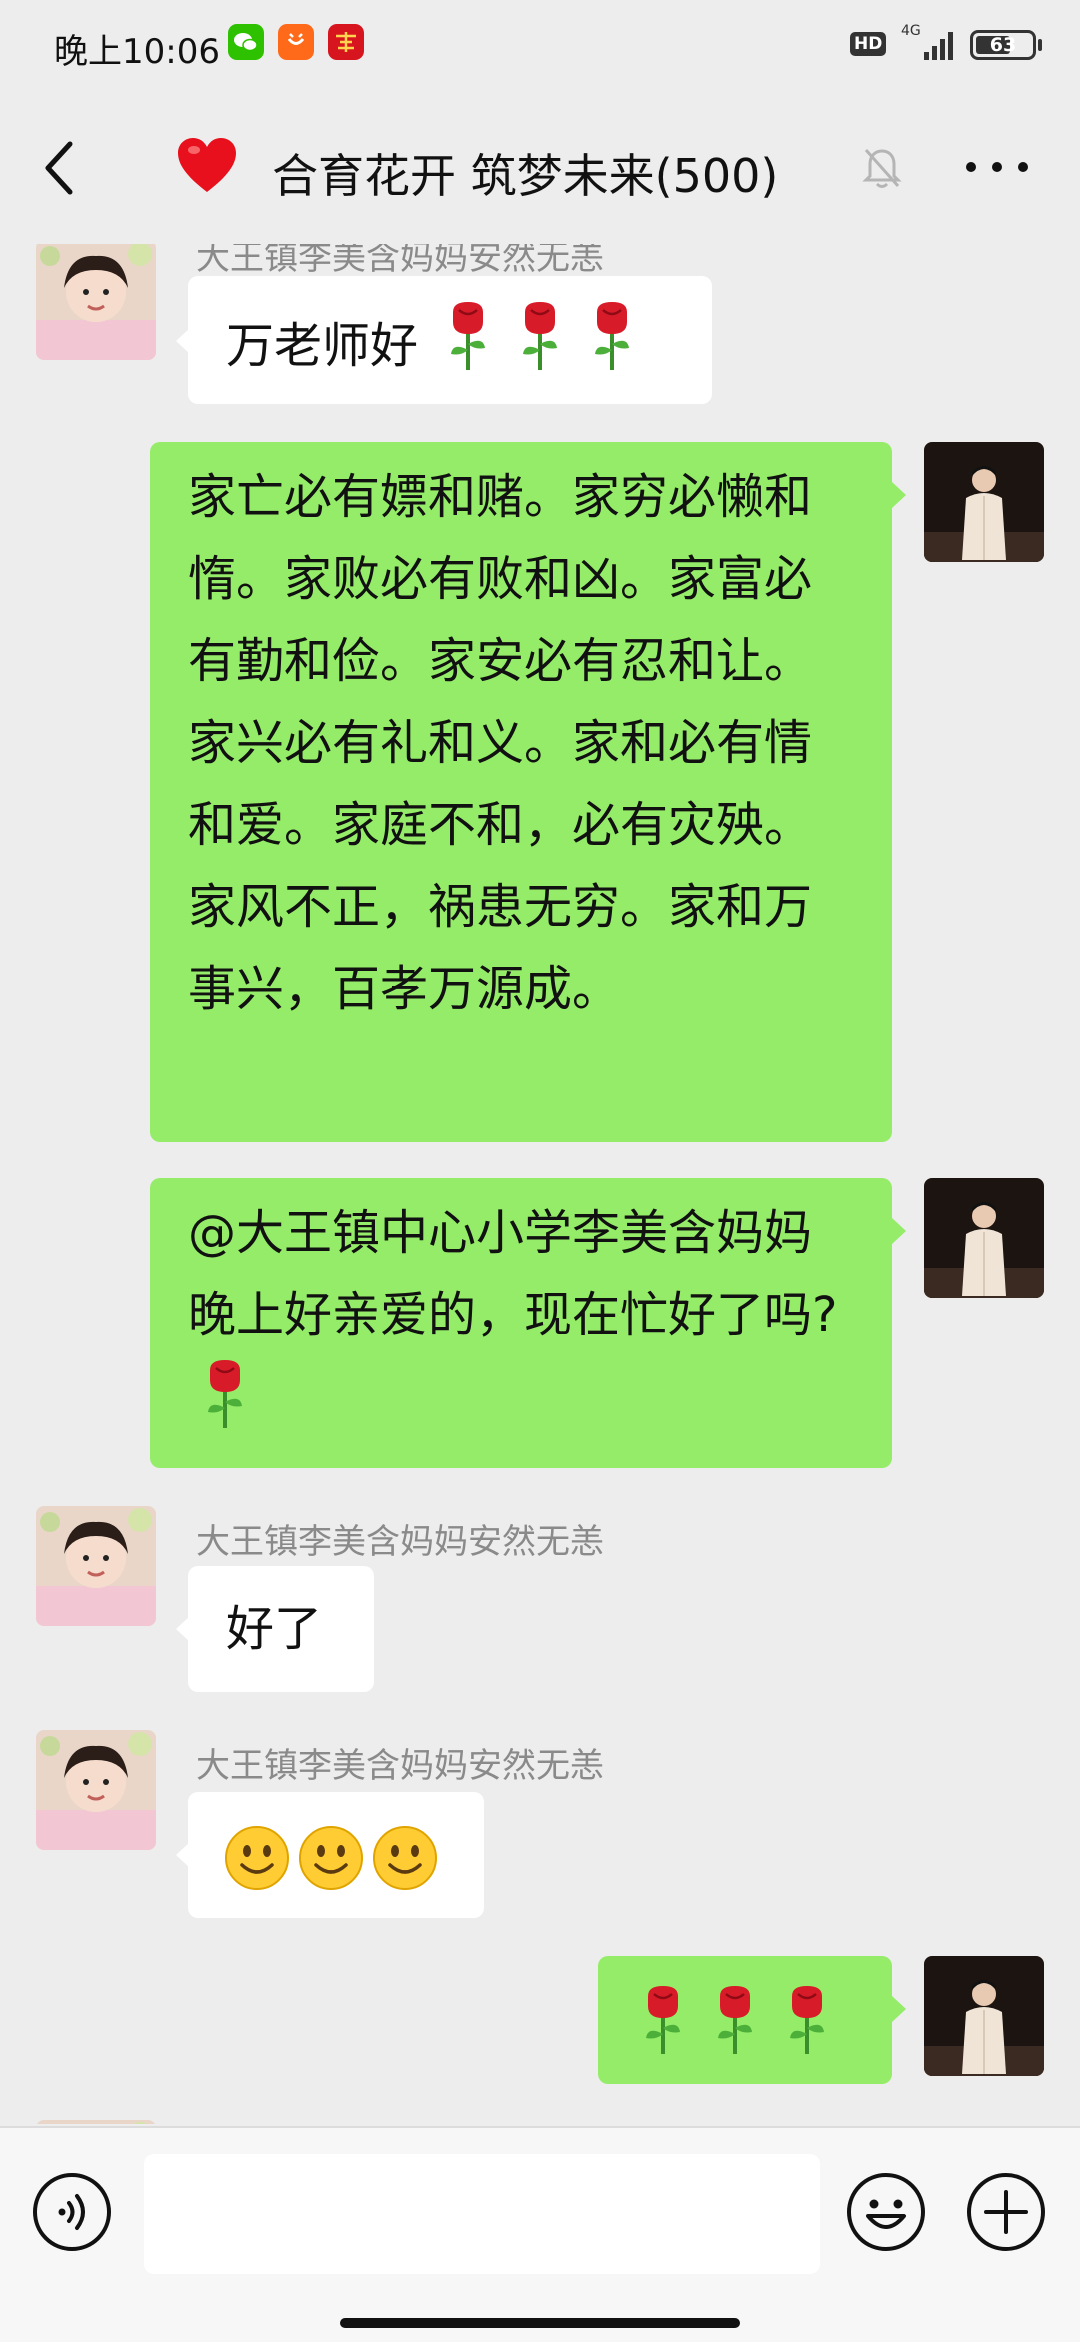 The width and height of the screenshot is (1080, 2342). I want to click on battery-icon: 63, so click(1003, 45).